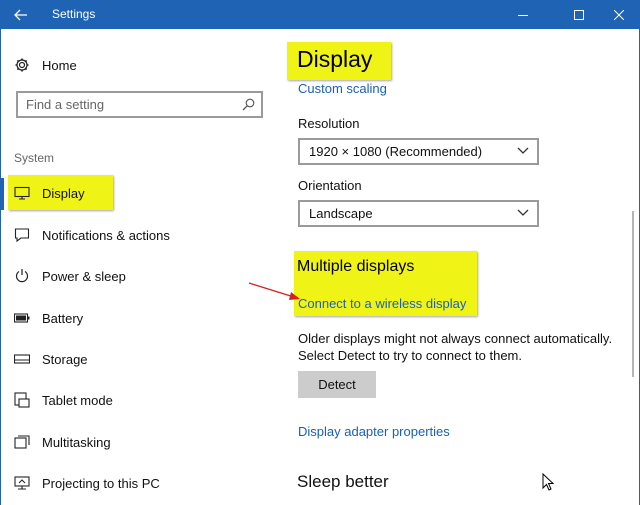  Describe the element at coordinates (65, 104) in the screenshot. I see `search-placeholder: Find a setting` at that location.